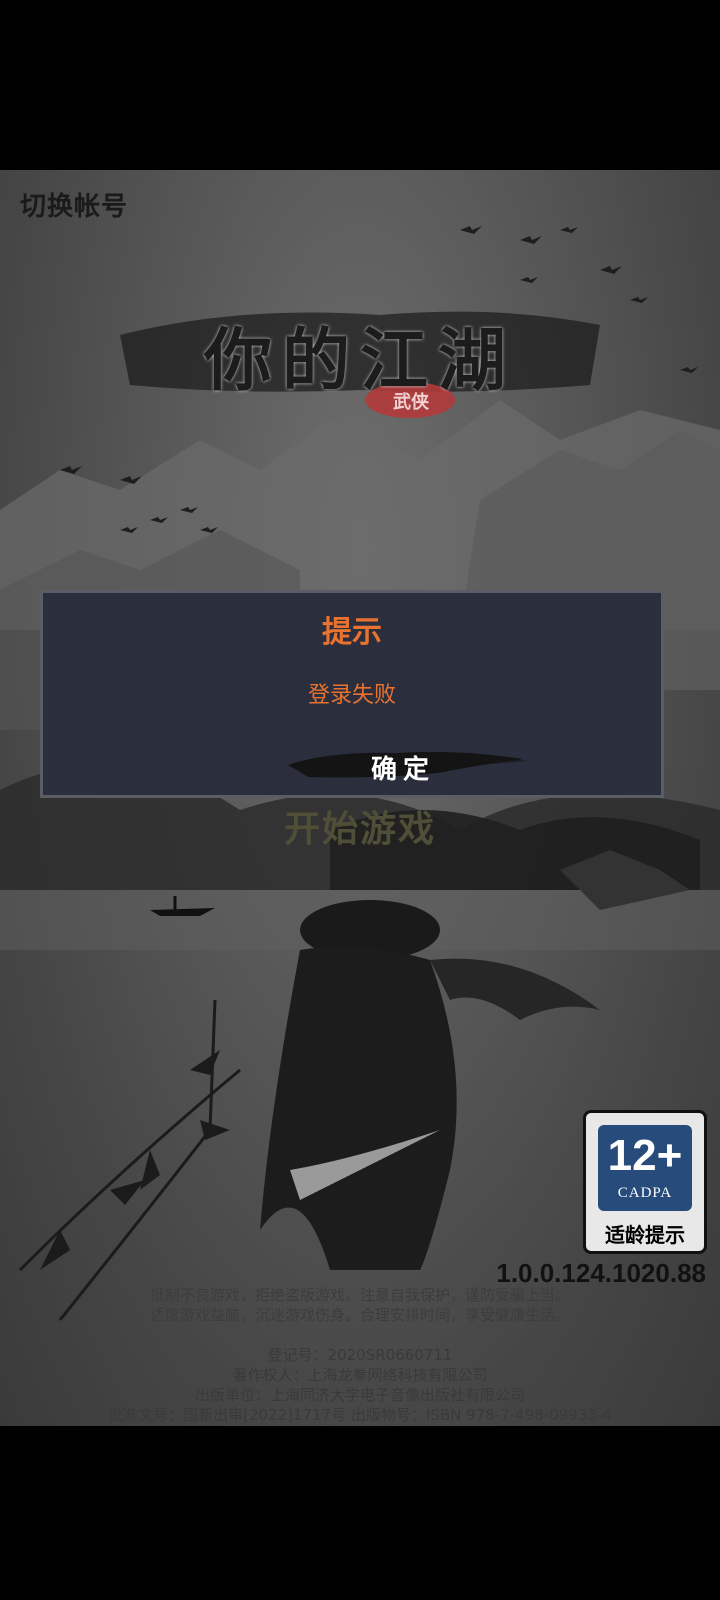 This screenshot has height=1600, width=720. What do you see at coordinates (411, 402) in the screenshot?
I see `logo-genre-seal: 武侠` at bounding box center [411, 402].